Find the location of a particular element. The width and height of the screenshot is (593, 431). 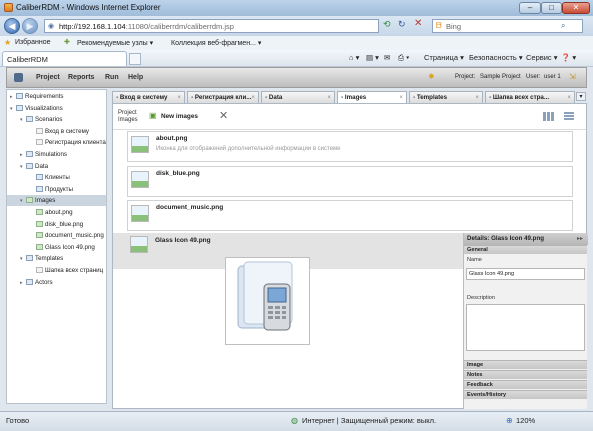

feeds-icon: ▤ ▾ is located at coordinates (372, 57).